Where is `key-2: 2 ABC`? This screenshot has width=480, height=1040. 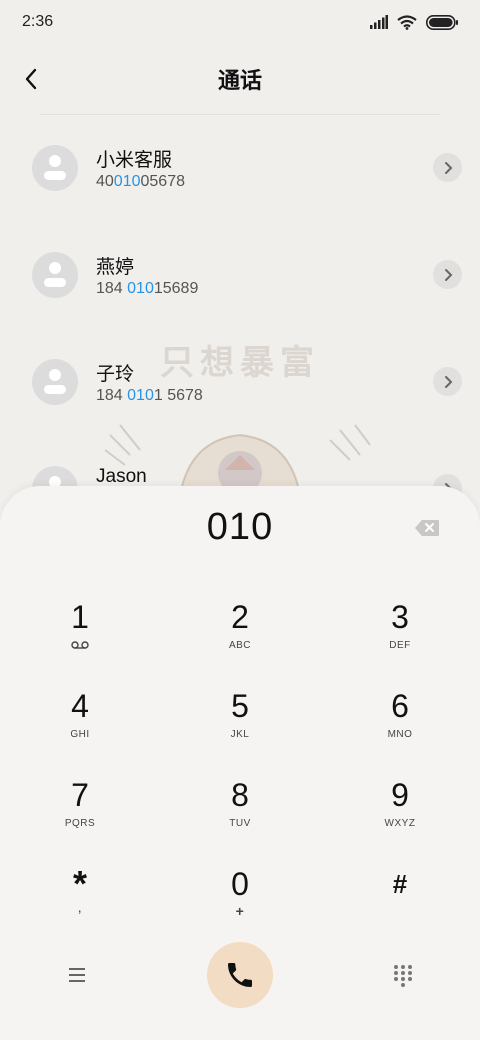
key-2: 2 ABC is located at coordinates (240, 638).